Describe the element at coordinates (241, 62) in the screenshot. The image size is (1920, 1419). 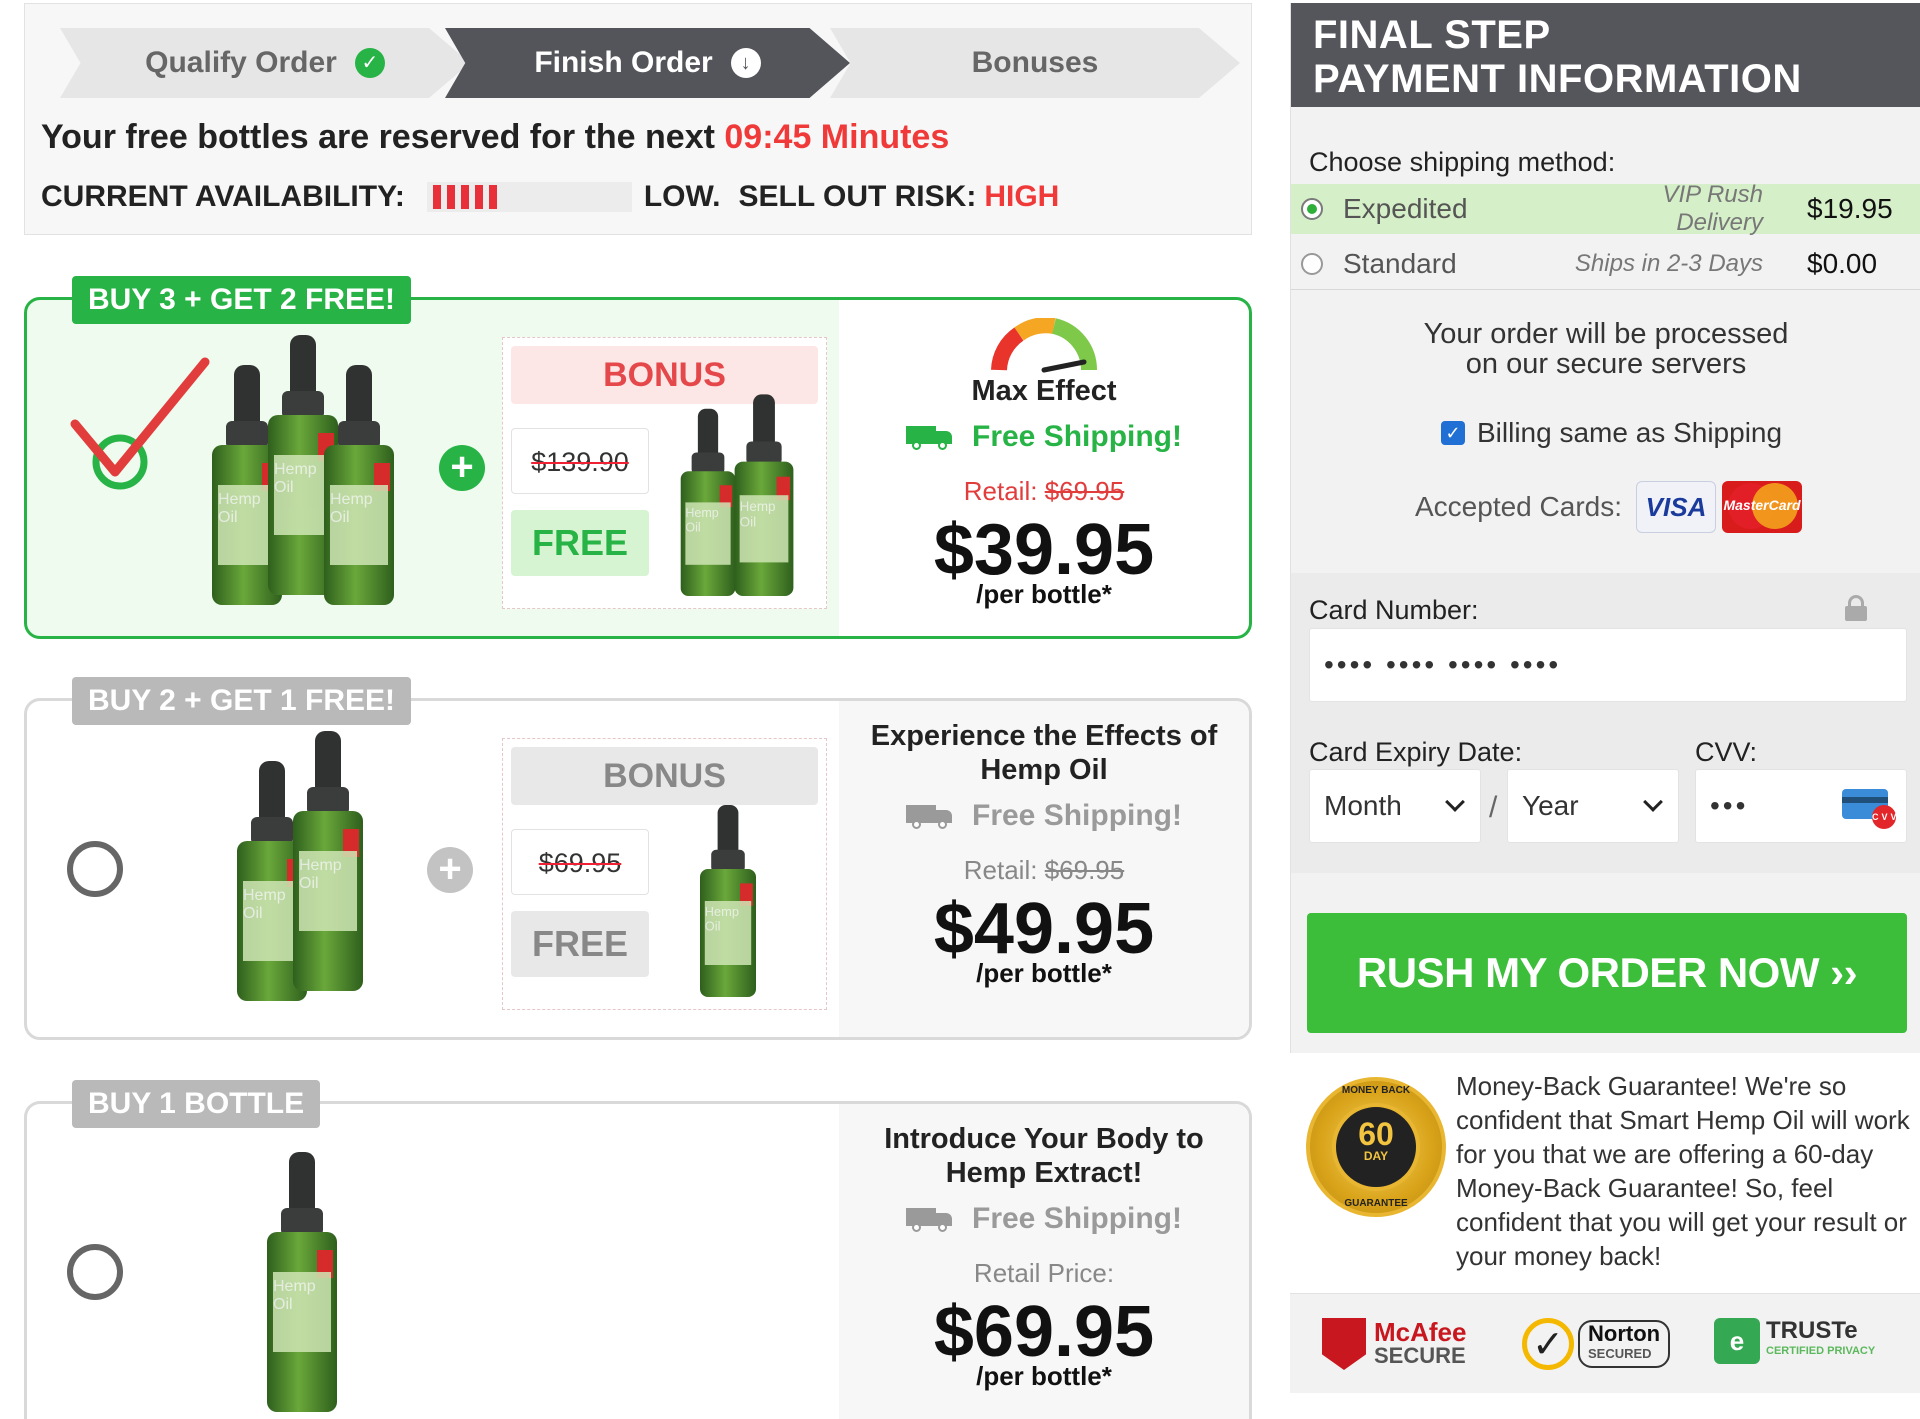
I see `step-label: Qualify Order` at that location.